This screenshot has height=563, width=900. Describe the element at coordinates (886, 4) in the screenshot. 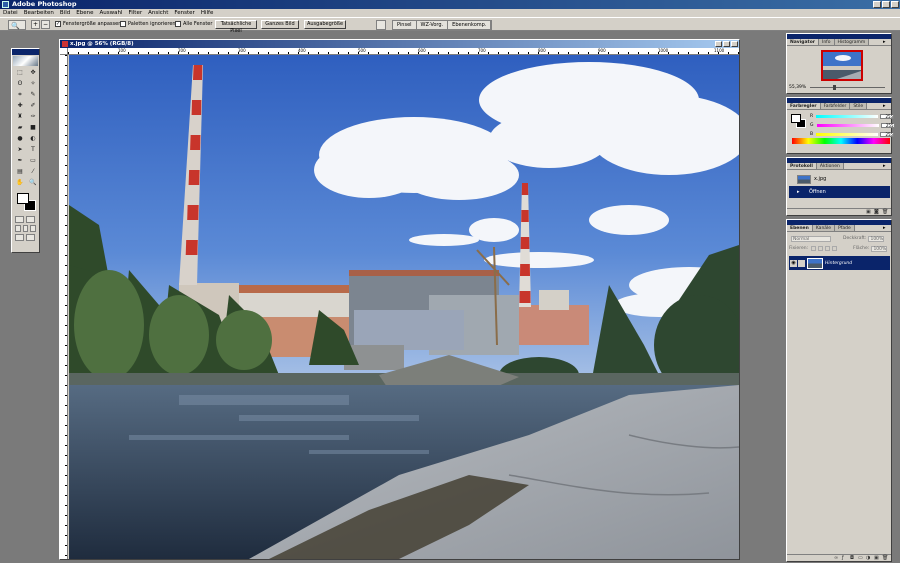

I see `maximize-button` at that location.